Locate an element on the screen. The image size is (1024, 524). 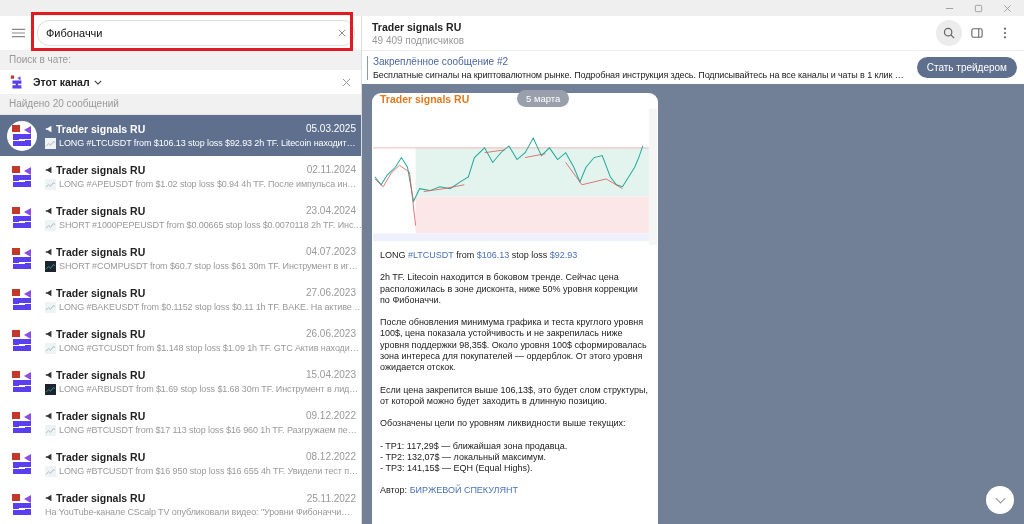
search-field: Фибоначчи is located at coordinates (196, 33).